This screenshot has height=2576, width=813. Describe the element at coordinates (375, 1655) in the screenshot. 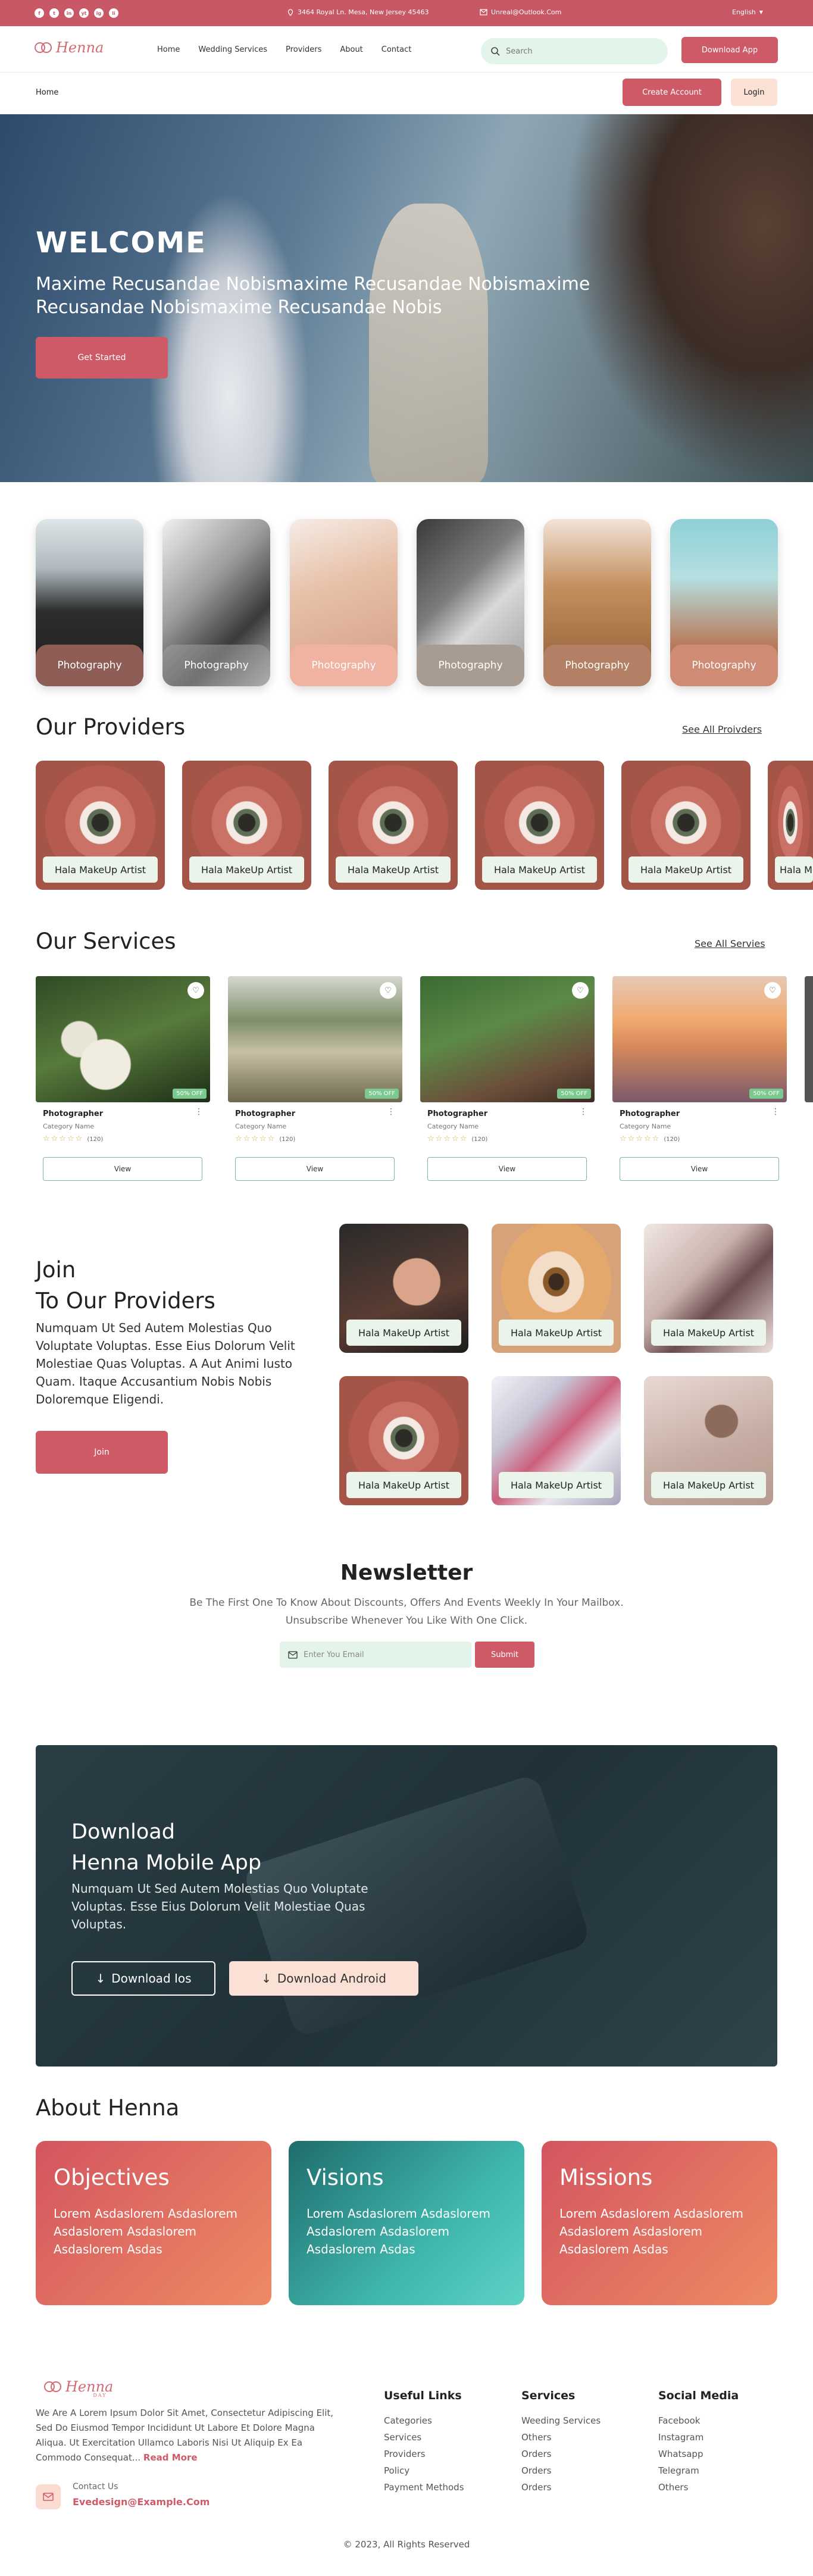

I see `newsletter-email-input: Enter You Email` at that location.